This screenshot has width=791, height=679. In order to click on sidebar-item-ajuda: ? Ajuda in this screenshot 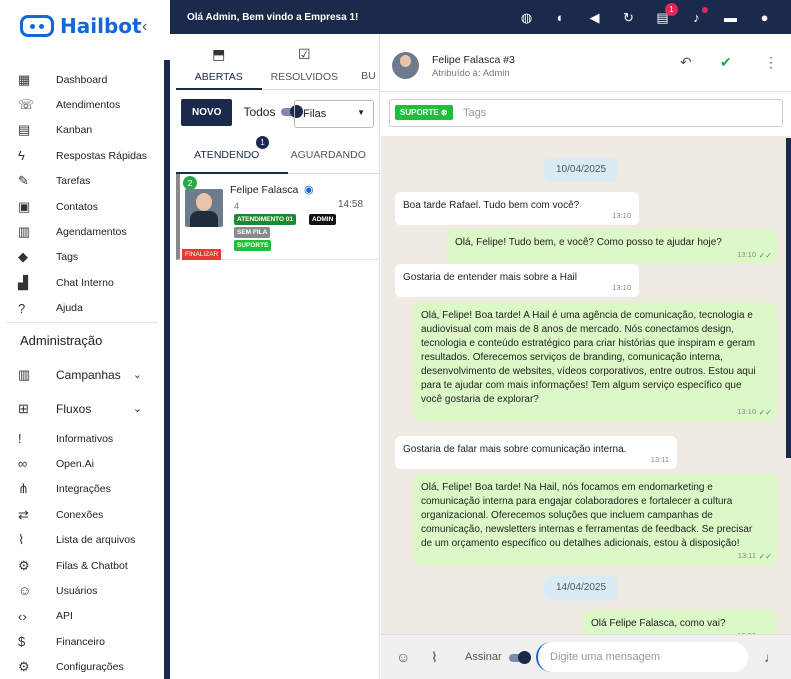, I will do `click(82, 308)`.